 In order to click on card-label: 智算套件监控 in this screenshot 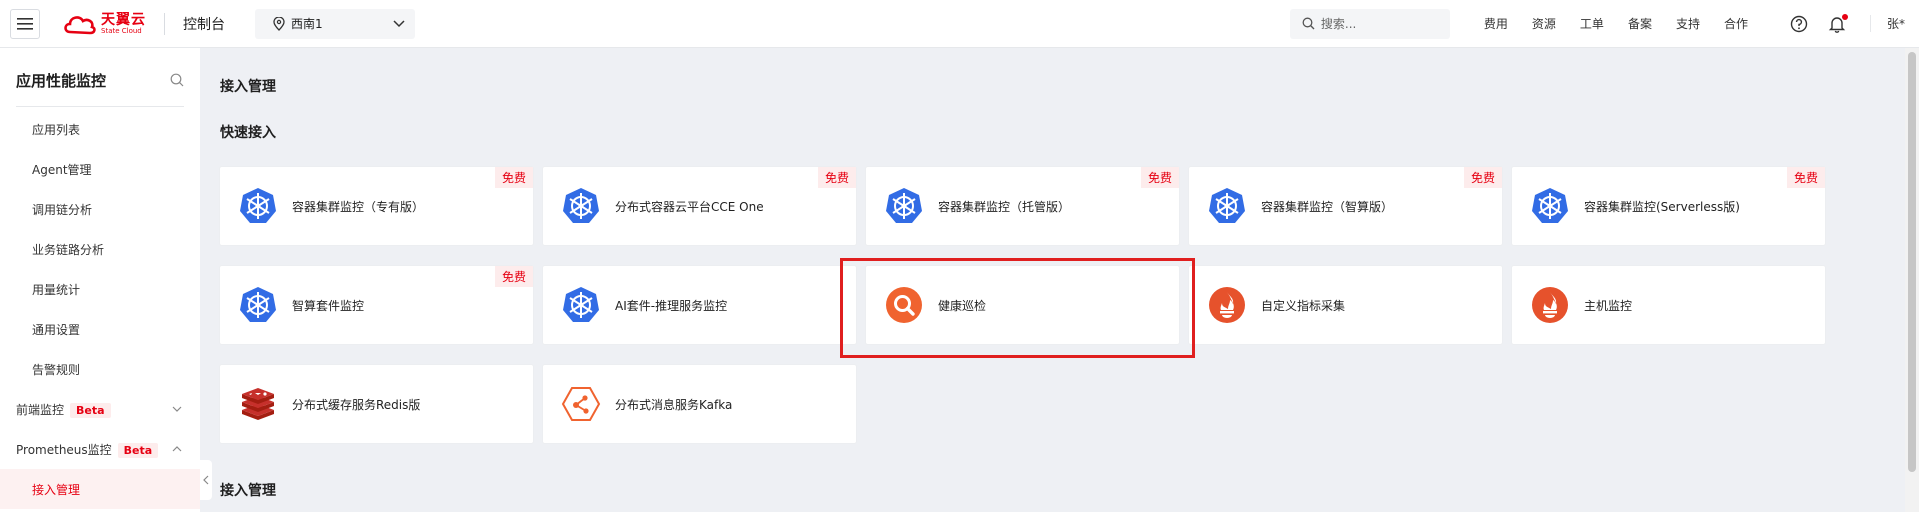, I will do `click(328, 305)`.